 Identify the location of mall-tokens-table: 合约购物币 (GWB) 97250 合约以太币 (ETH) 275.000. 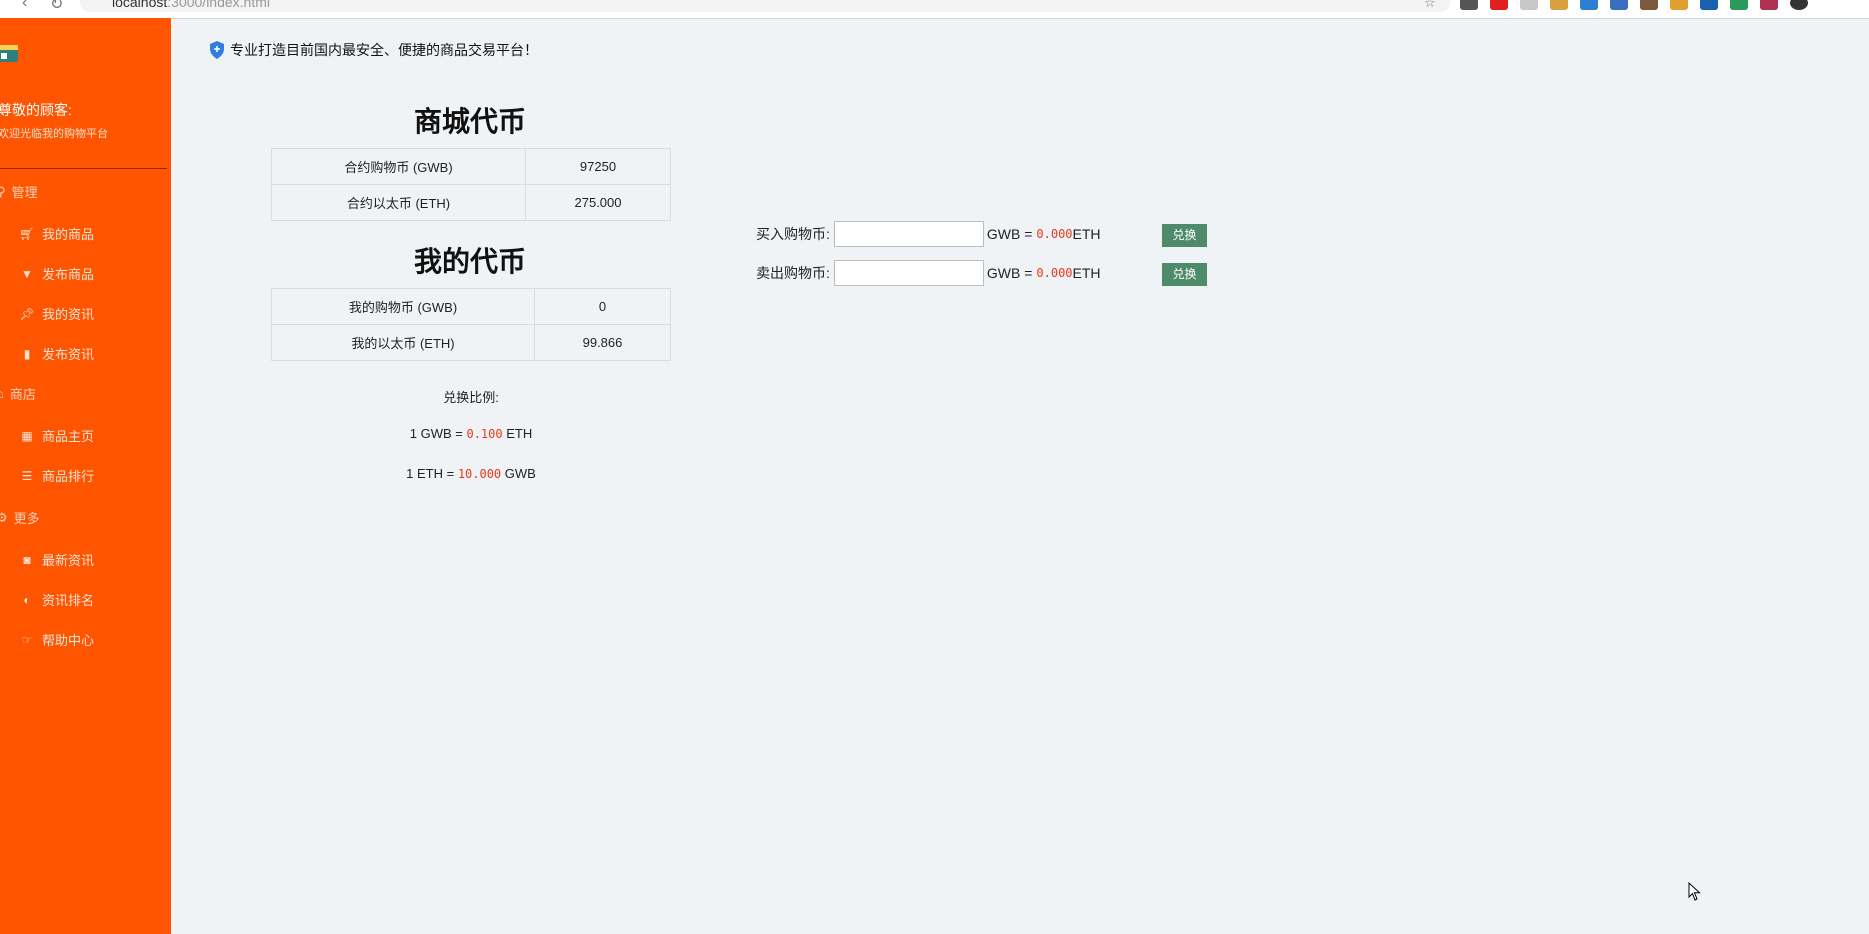
(471, 184).